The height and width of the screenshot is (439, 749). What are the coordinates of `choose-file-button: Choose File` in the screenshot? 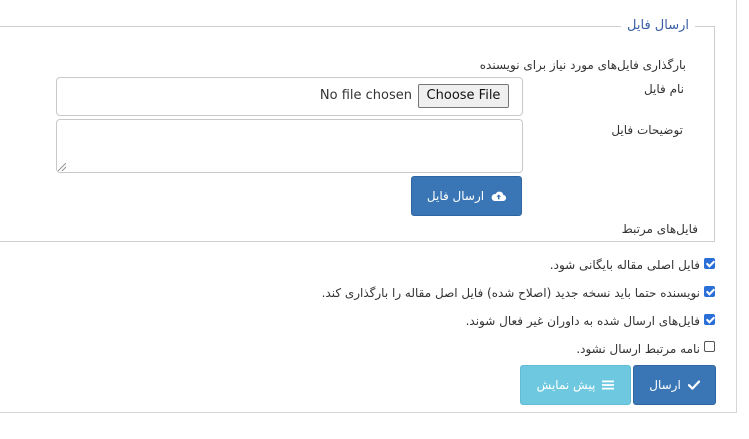 It's located at (463, 96).